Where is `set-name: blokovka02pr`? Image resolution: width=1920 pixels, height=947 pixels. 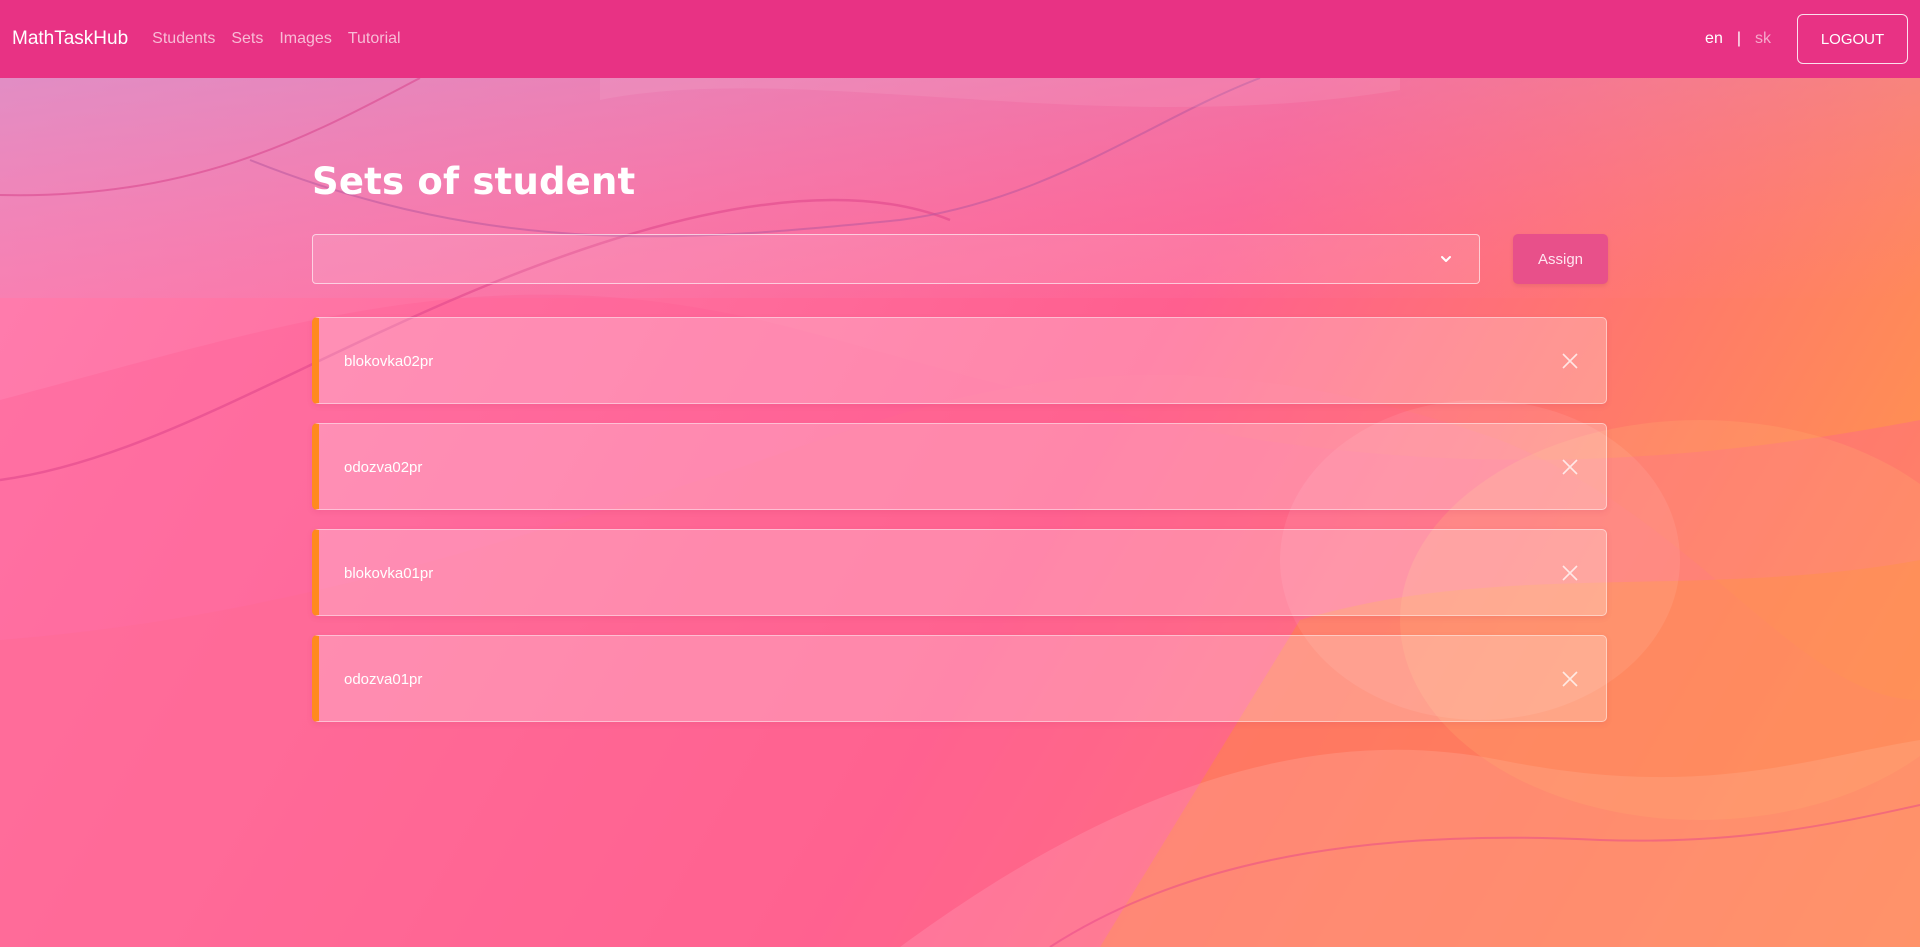 set-name: blokovka02pr is located at coordinates (389, 361).